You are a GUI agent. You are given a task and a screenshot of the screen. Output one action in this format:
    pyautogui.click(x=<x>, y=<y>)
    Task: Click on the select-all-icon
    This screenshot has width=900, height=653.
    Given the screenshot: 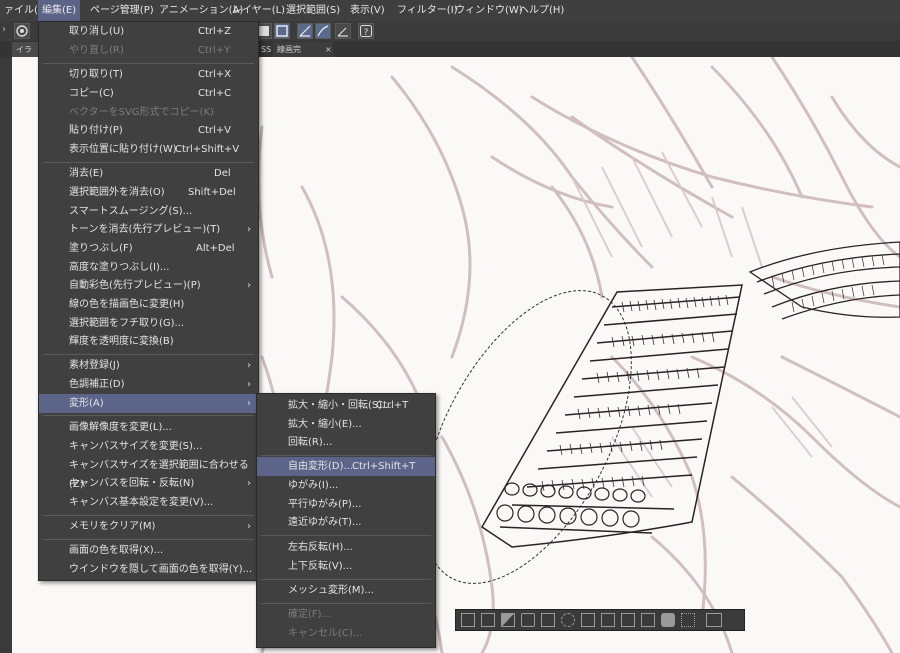 What is the action you would take?
    pyautogui.click(x=488, y=620)
    